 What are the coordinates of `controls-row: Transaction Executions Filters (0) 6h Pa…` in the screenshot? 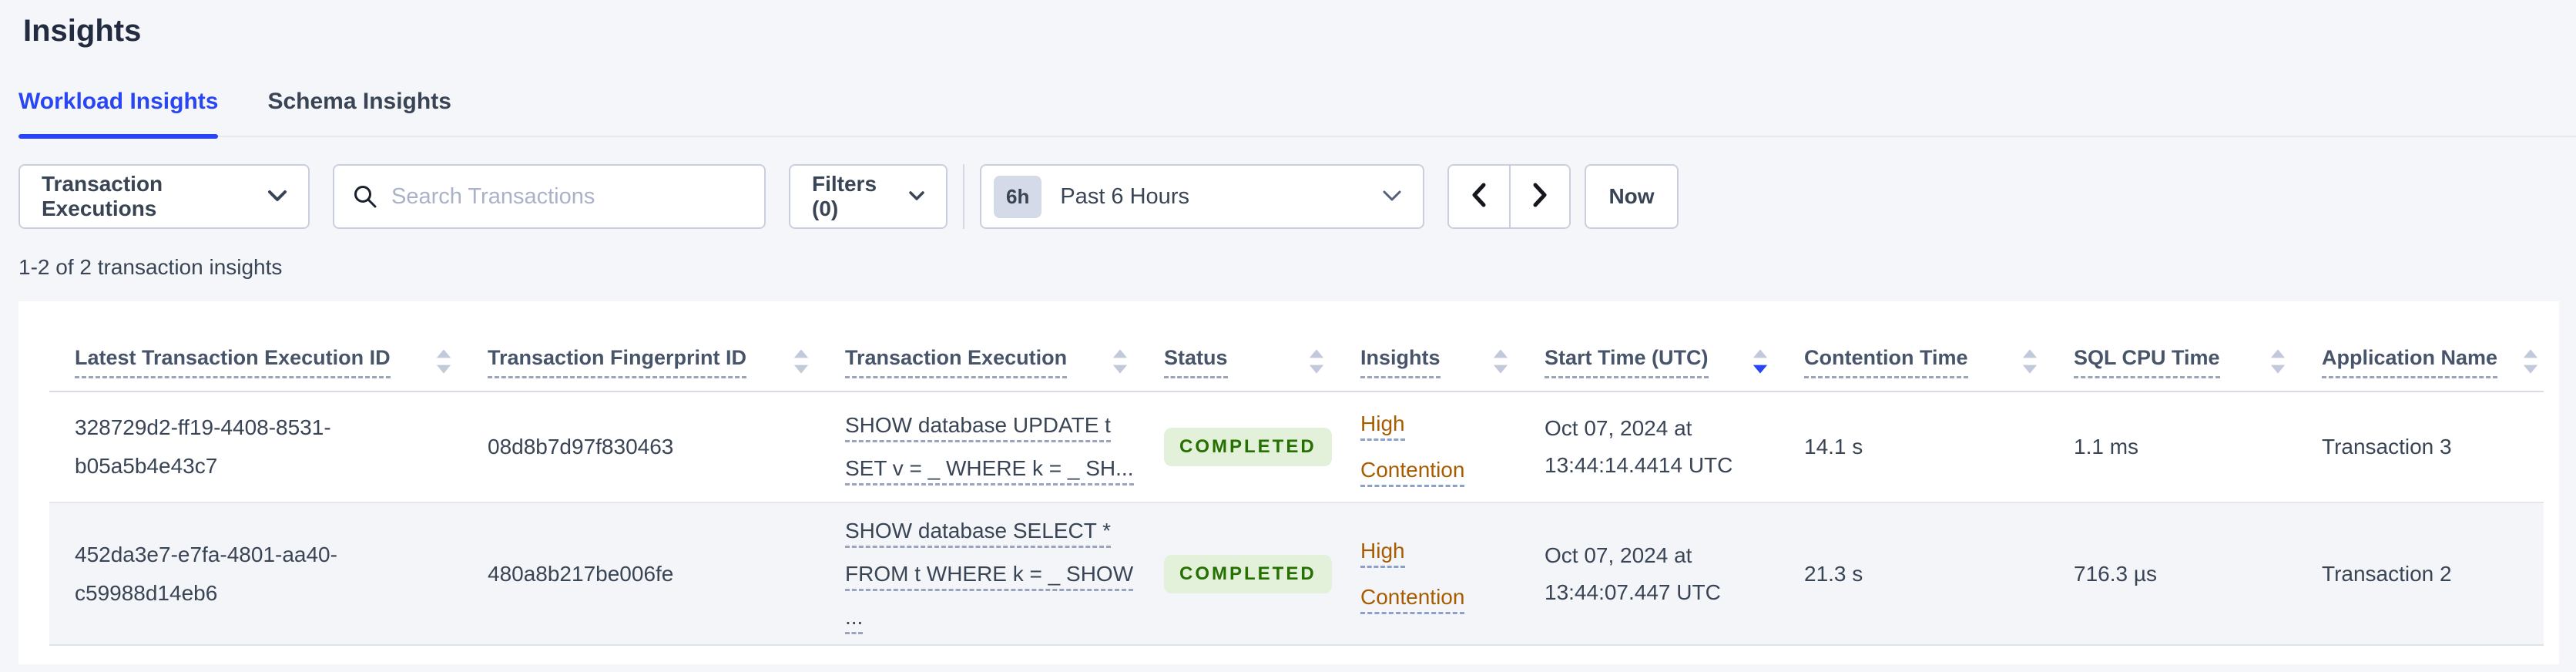 It's located at (1297, 196).